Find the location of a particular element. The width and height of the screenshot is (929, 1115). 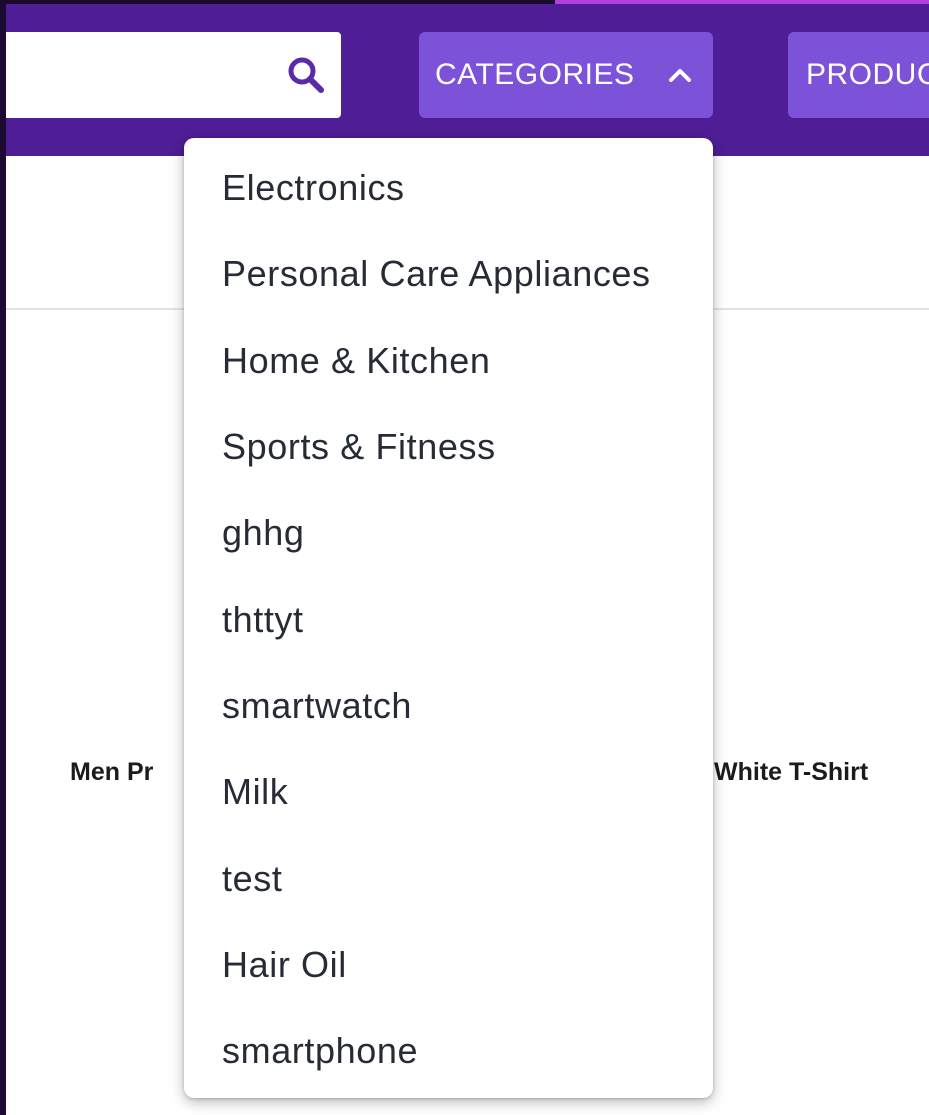

category-item-thttyt: thttyt is located at coordinates (448, 619).